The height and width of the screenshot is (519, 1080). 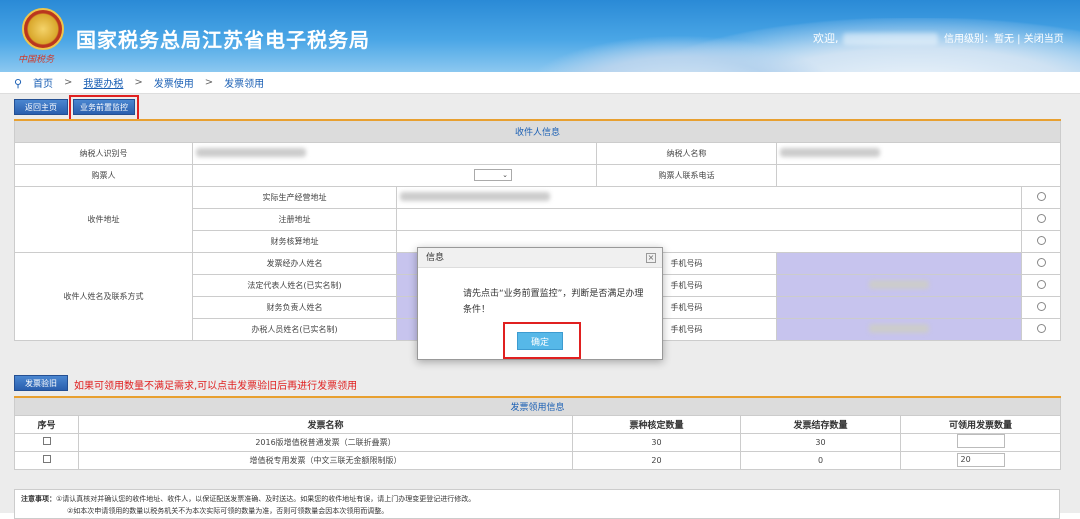 What do you see at coordinates (294, 307) in the screenshot?
I see `contact-row-label: 财务负责人姓名` at bounding box center [294, 307].